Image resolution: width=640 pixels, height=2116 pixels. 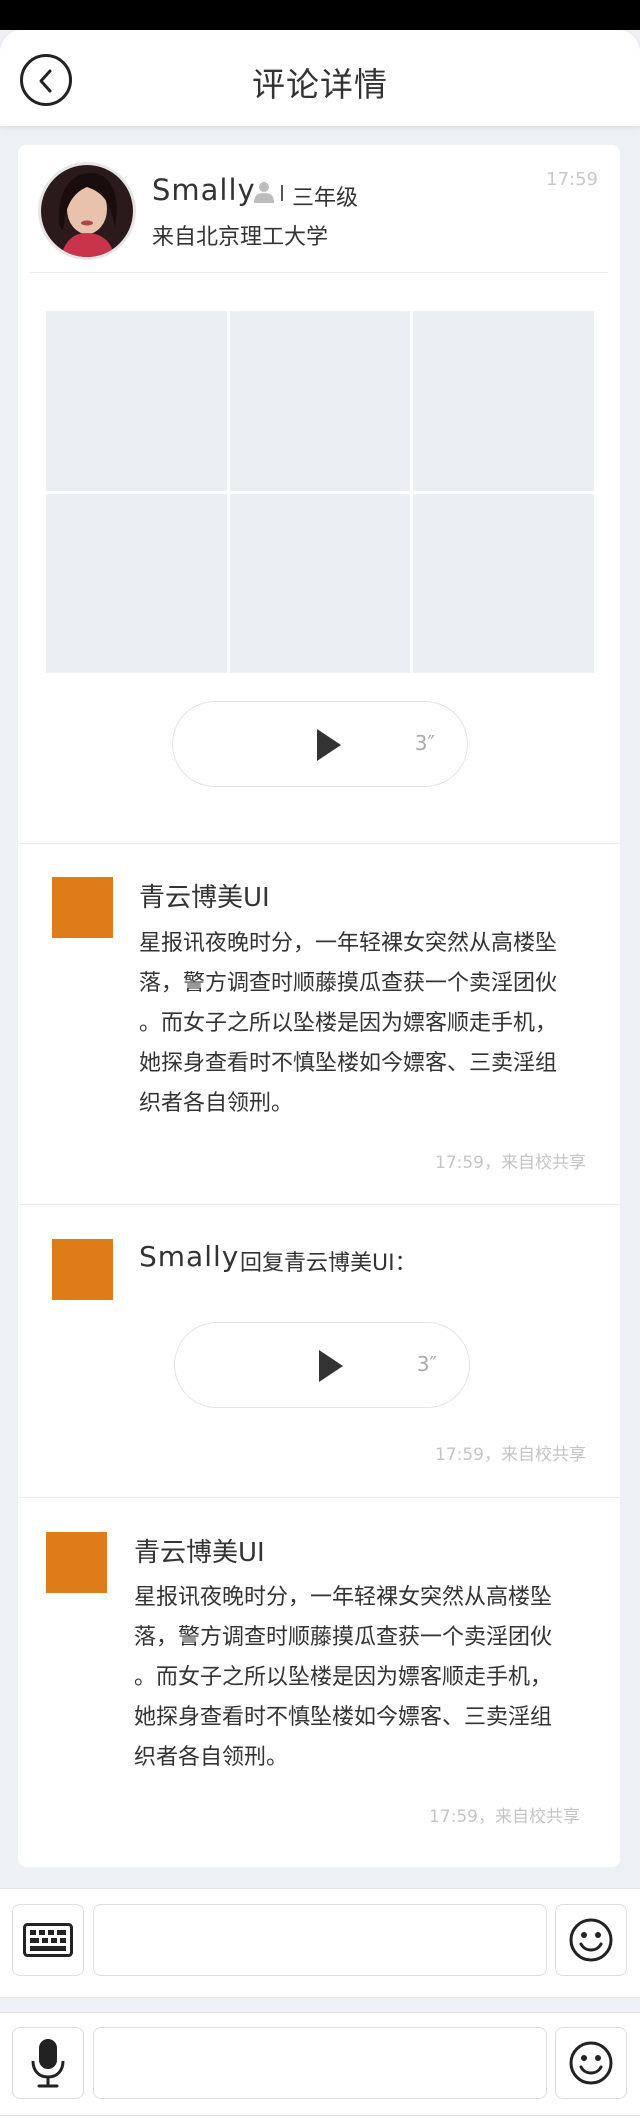 I want to click on comment-input-bar, so click(x=320, y=1943).